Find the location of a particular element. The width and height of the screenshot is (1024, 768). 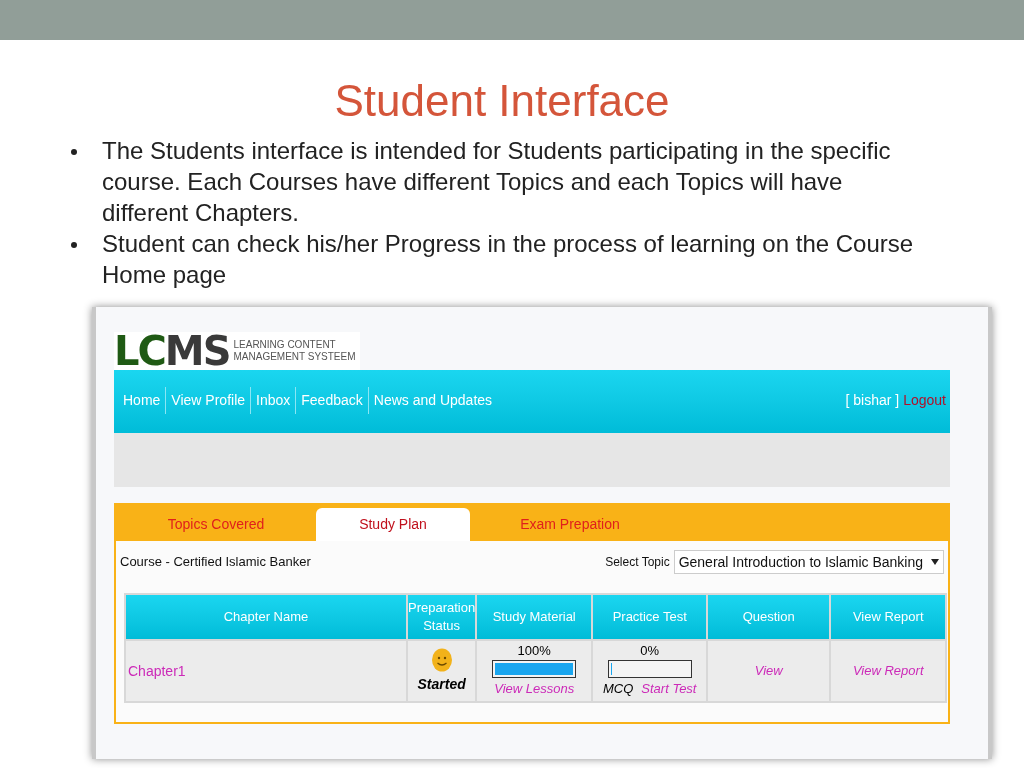

nav-link: Inbox is located at coordinates (274, 400).